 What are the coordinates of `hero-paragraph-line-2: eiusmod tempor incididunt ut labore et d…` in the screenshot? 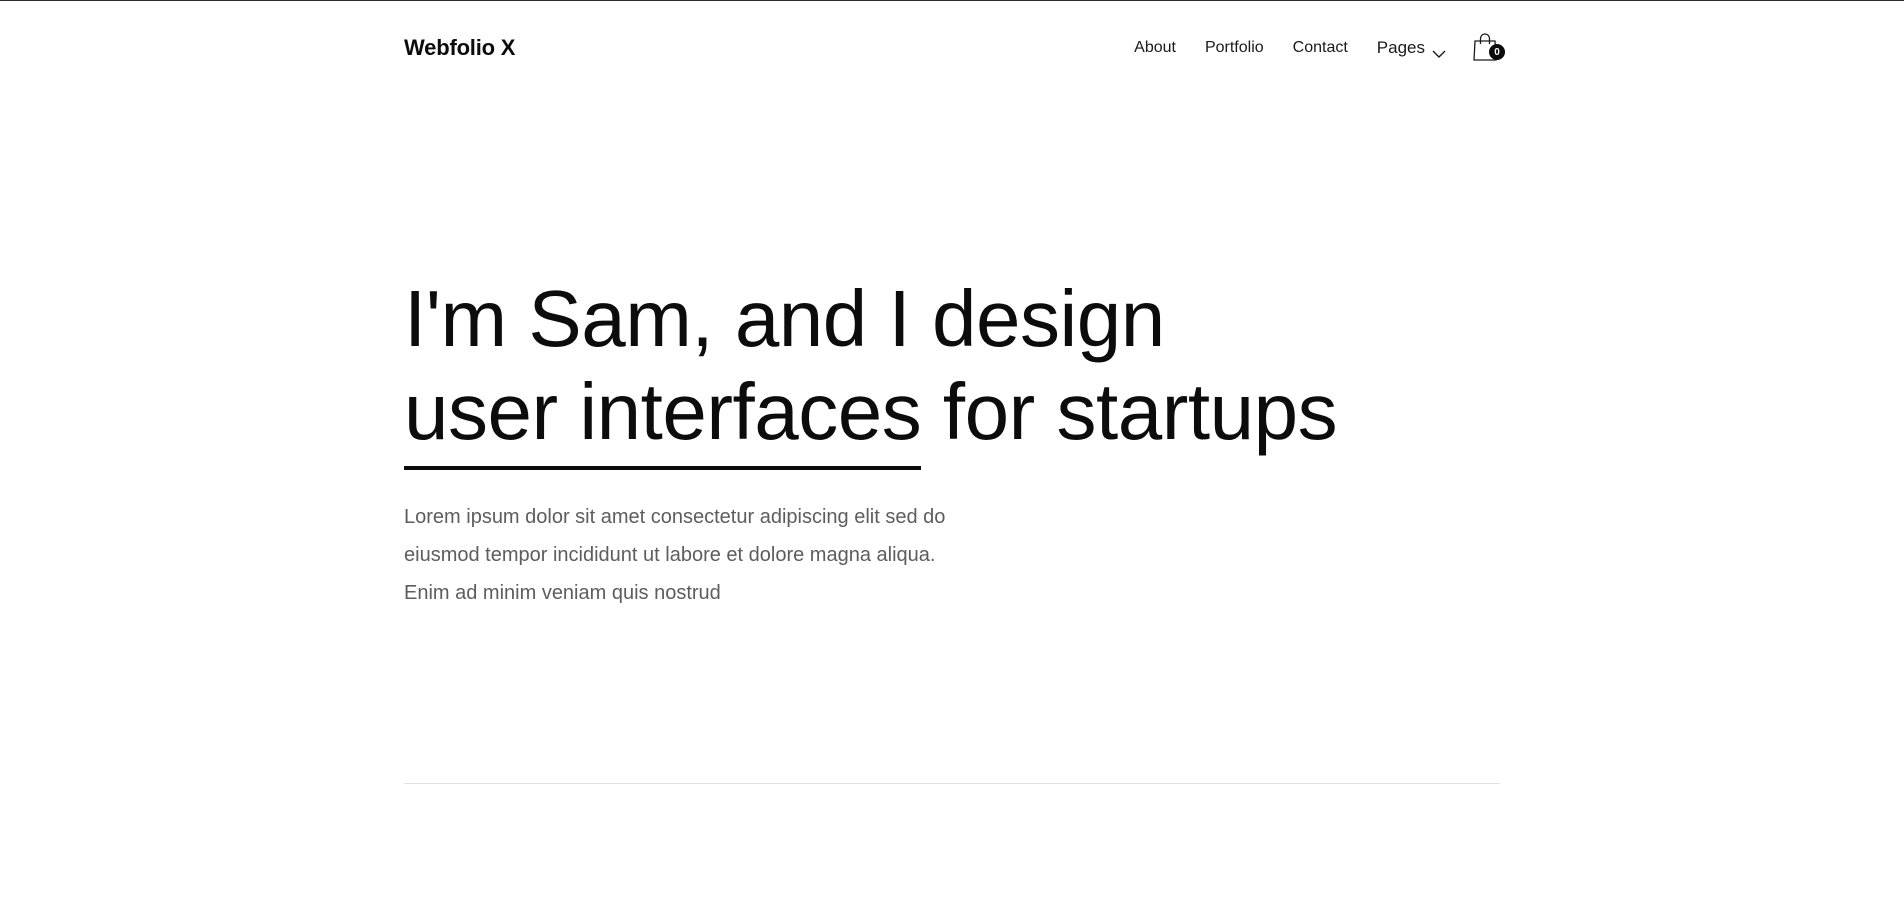 It's located at (670, 555).